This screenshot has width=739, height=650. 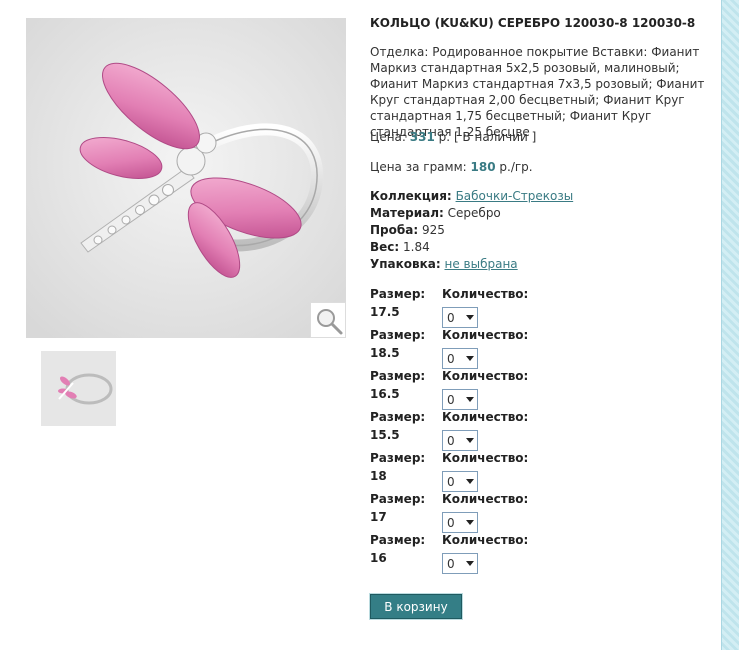 I want to click on attr-material: Материал: Серебро, so click(x=542, y=213).